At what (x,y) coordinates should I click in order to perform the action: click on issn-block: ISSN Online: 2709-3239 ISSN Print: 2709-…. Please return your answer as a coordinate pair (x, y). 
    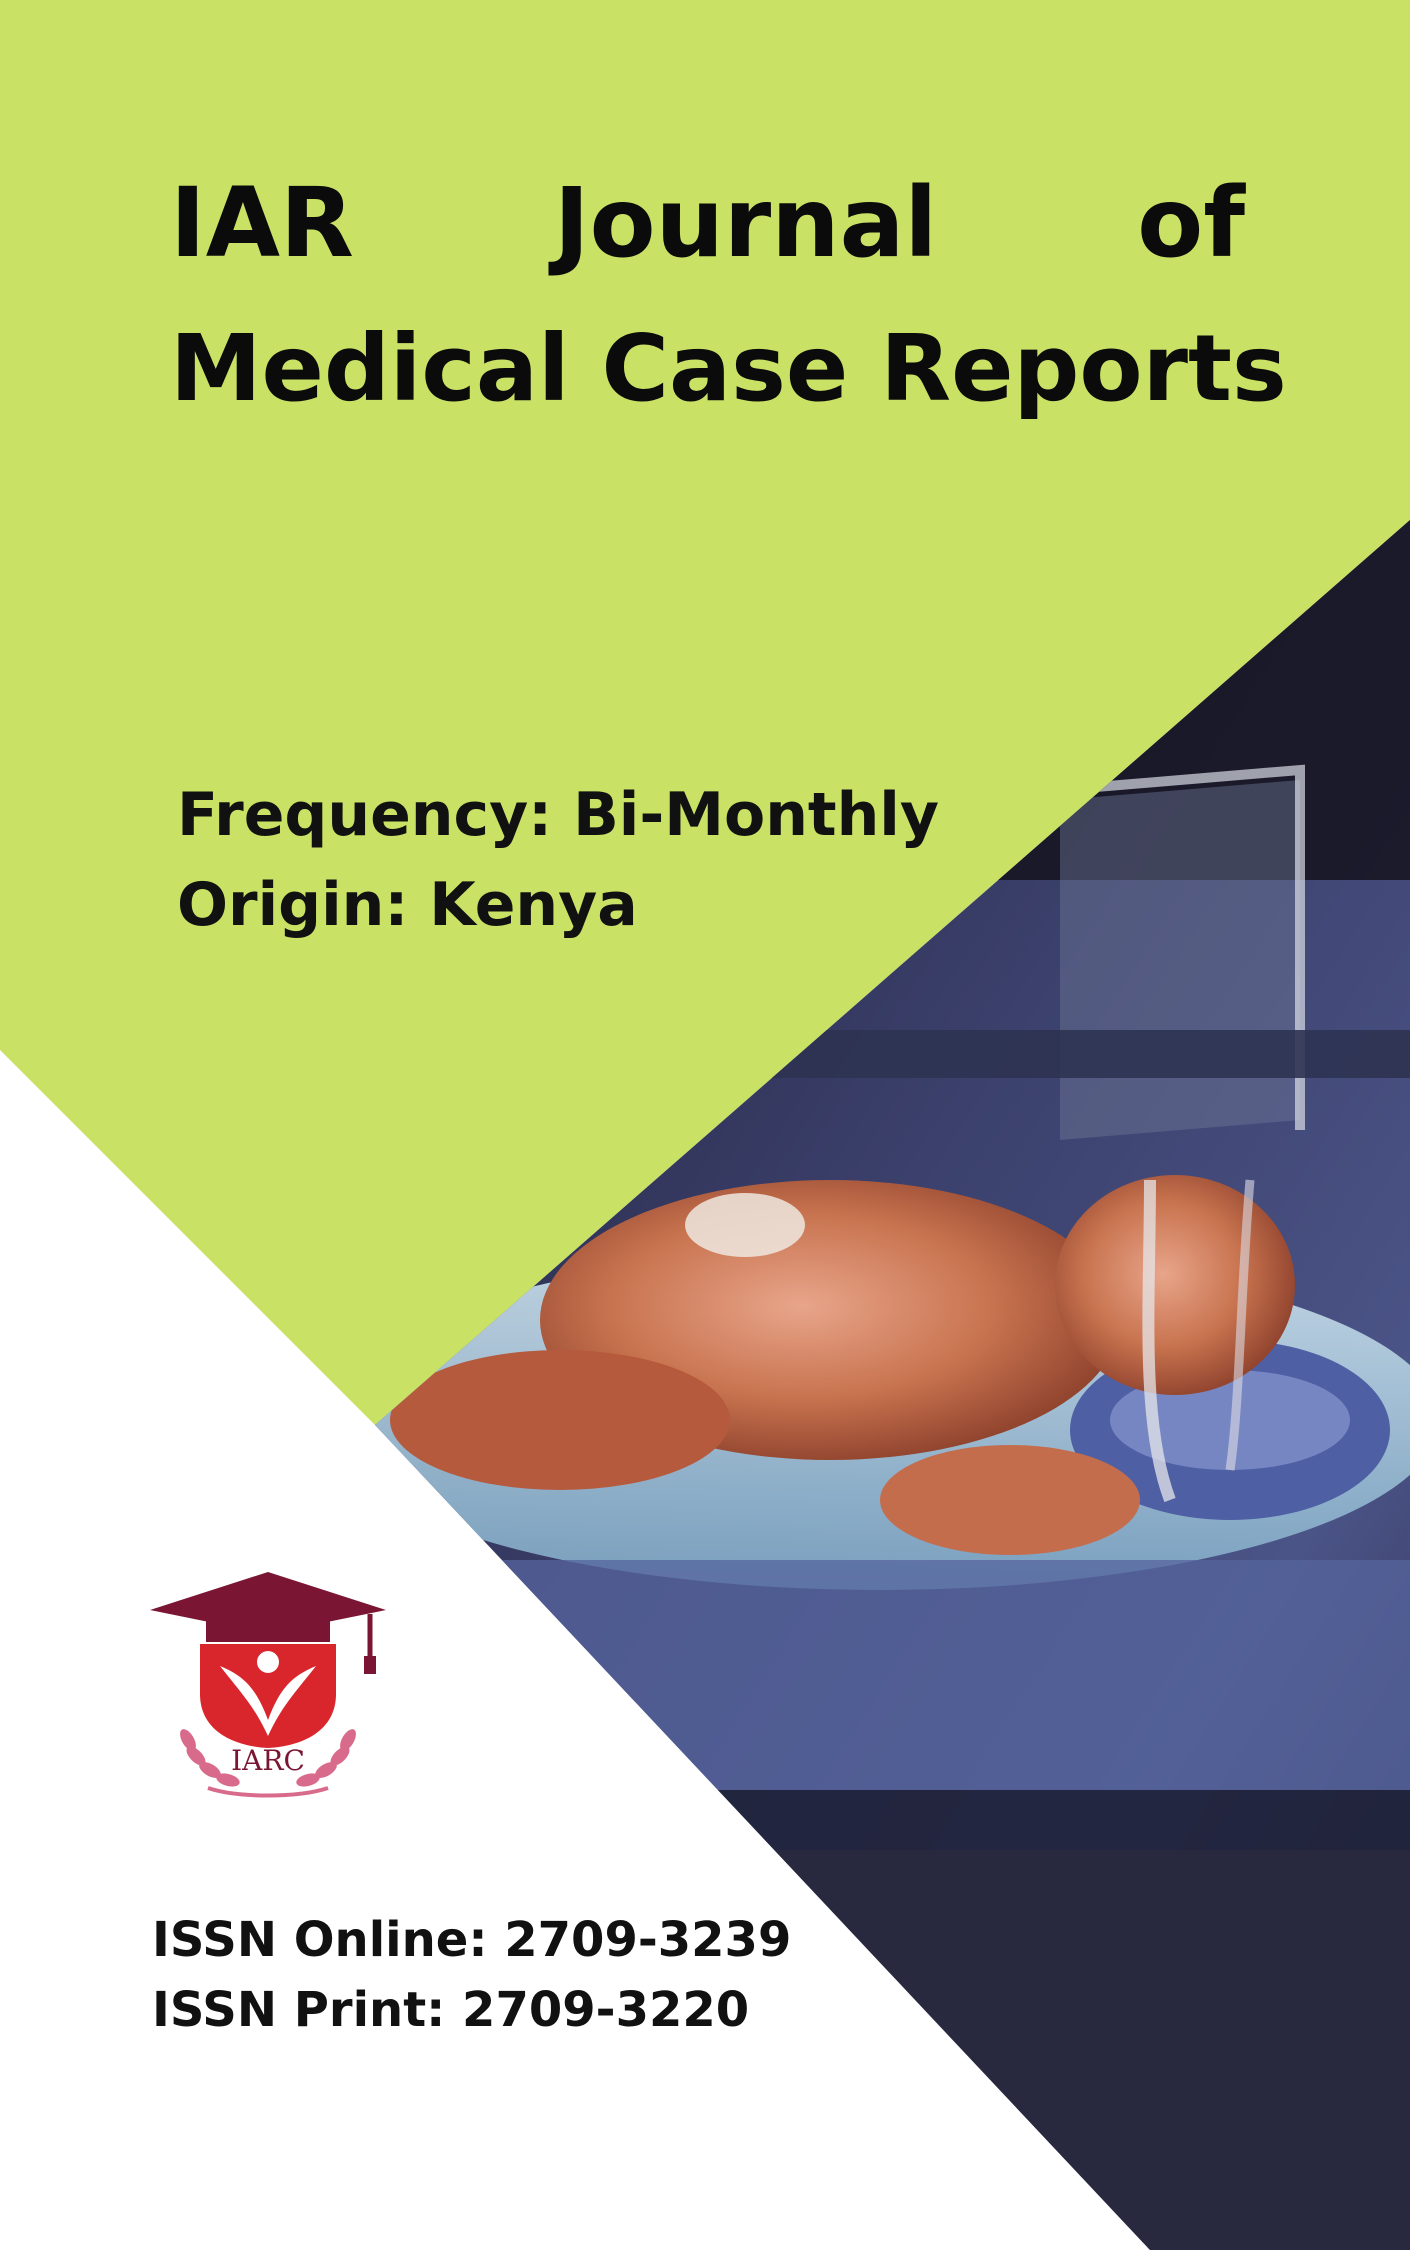
    Looking at the image, I should click on (471, 1975).